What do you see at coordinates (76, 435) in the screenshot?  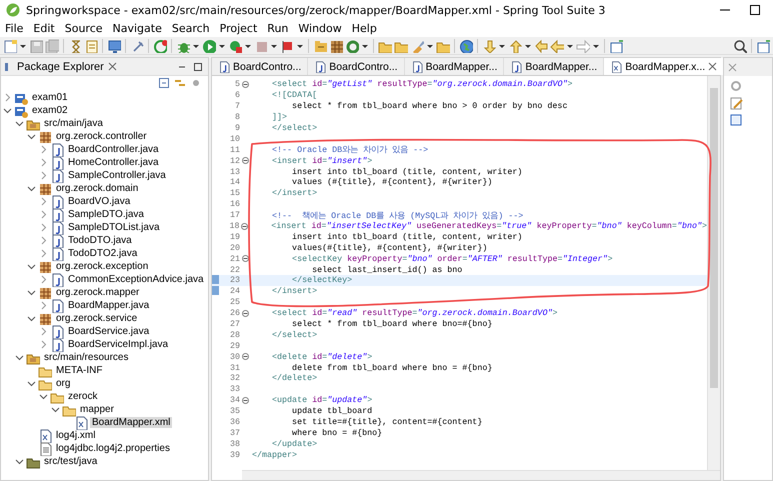 I see `tree-item: log4j.xml` at bounding box center [76, 435].